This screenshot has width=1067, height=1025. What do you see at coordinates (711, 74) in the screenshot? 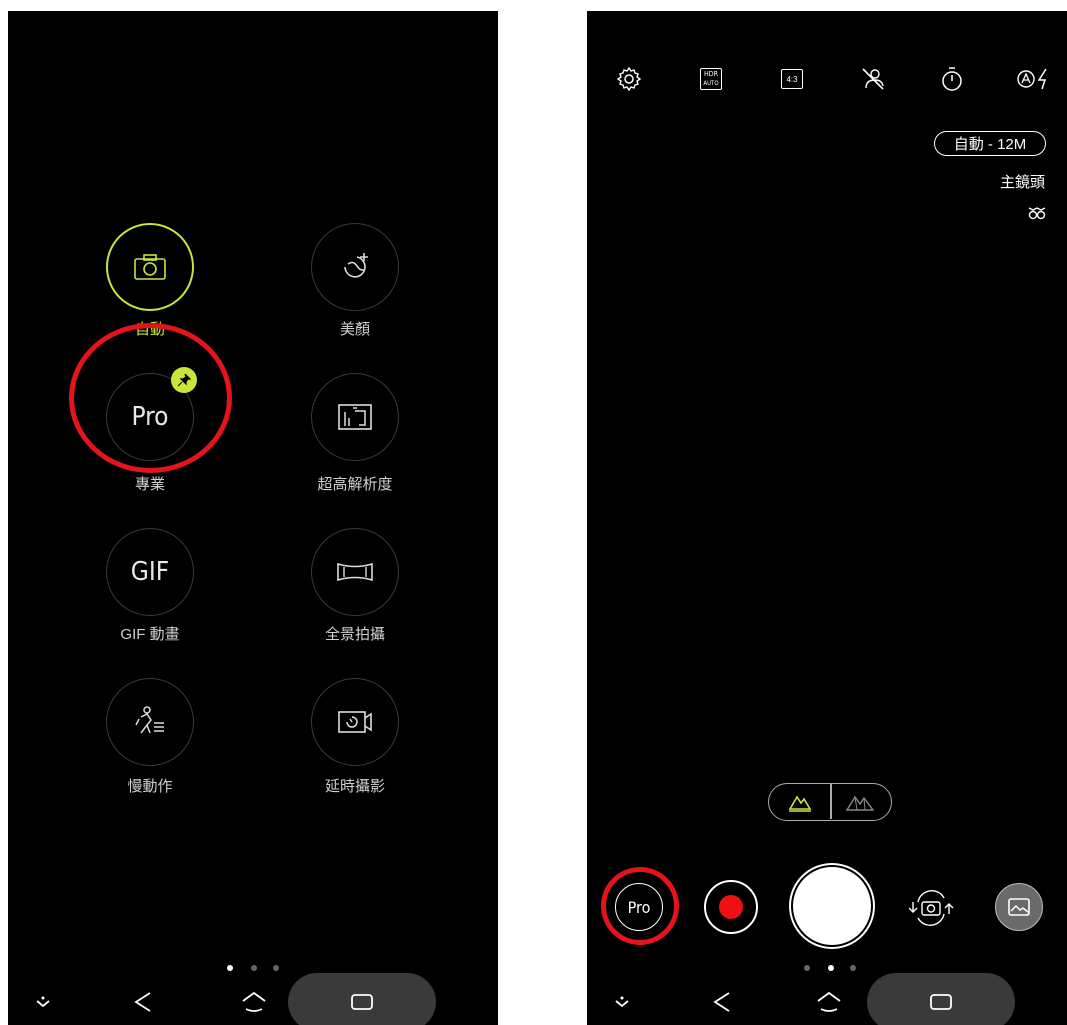
I see `hdr-text: HDR` at bounding box center [711, 74].